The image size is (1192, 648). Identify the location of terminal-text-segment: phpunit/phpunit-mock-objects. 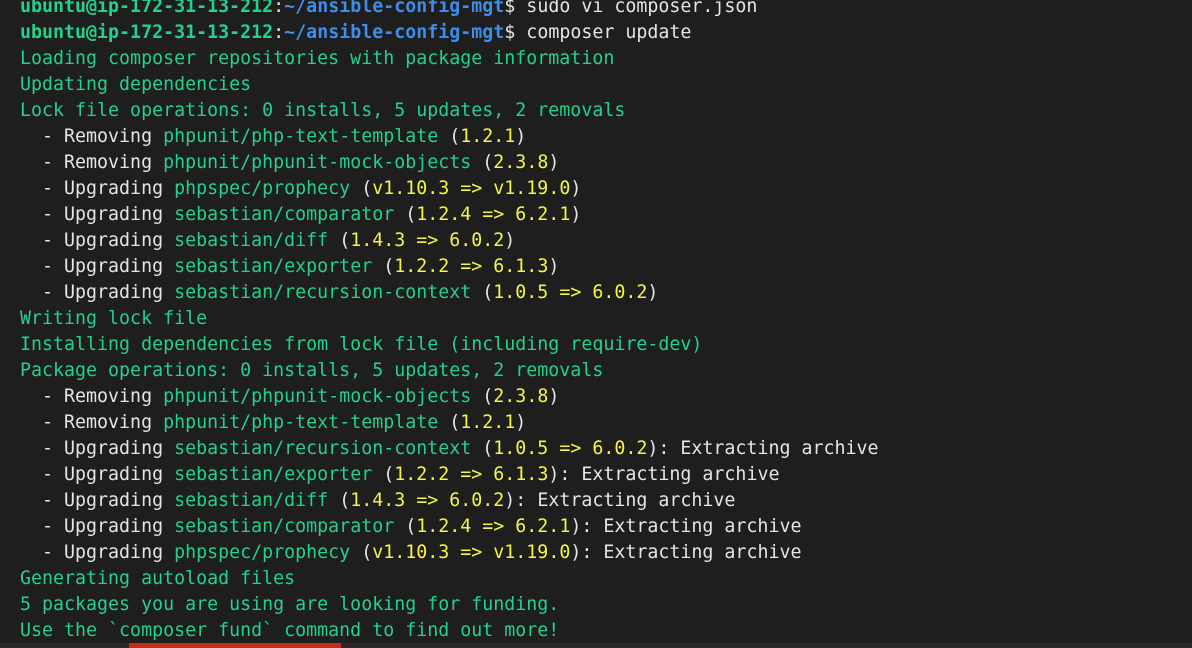
(317, 396).